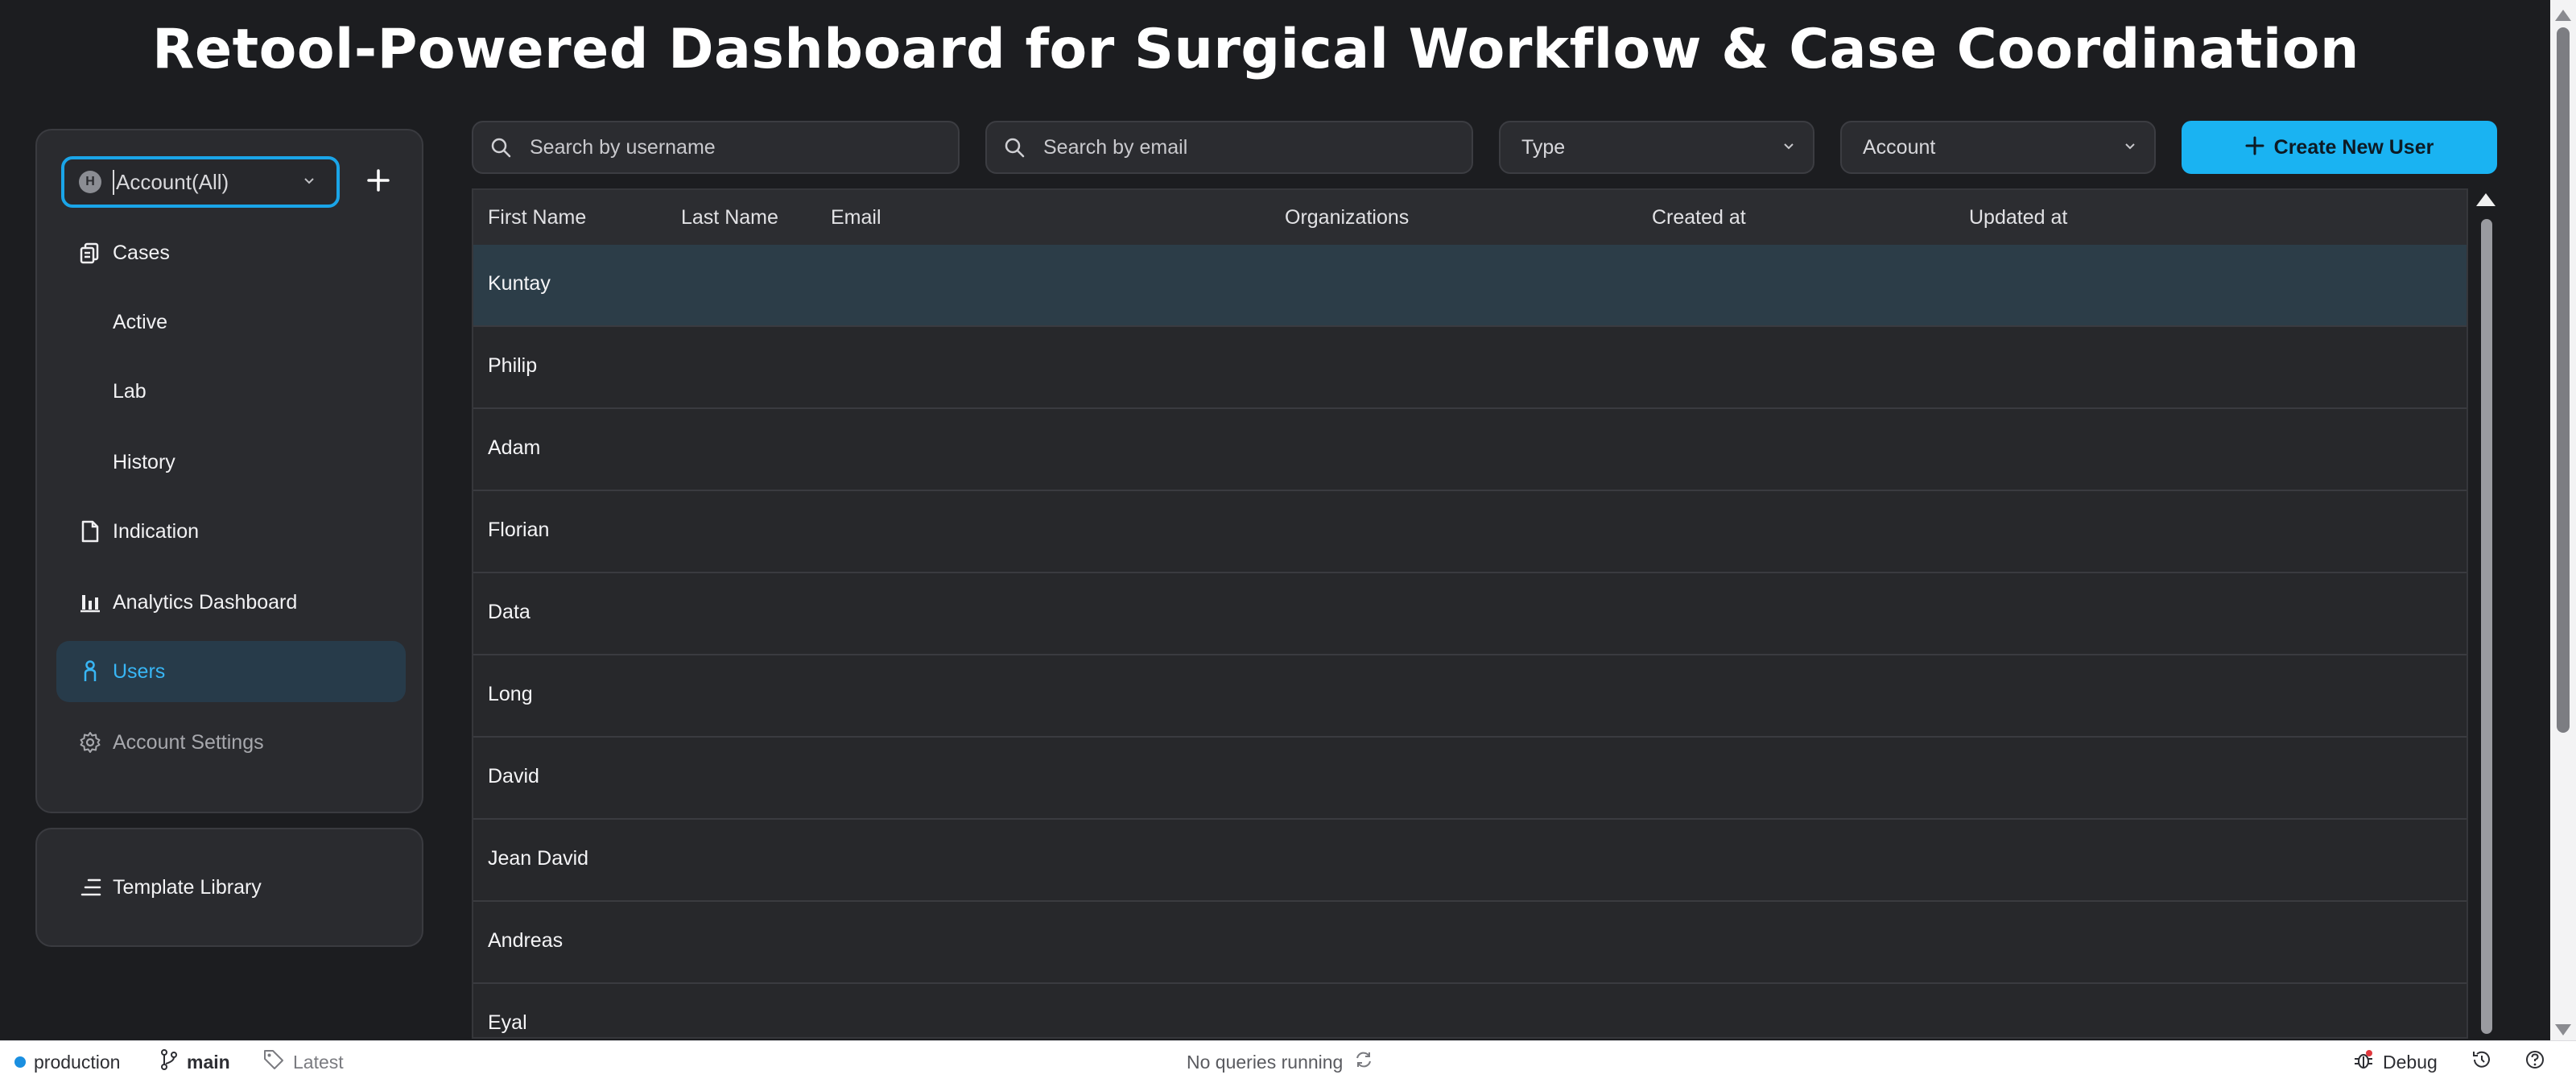 The width and height of the screenshot is (2576, 1083). Describe the element at coordinates (318, 1062) in the screenshot. I see `version-label: Latest` at that location.